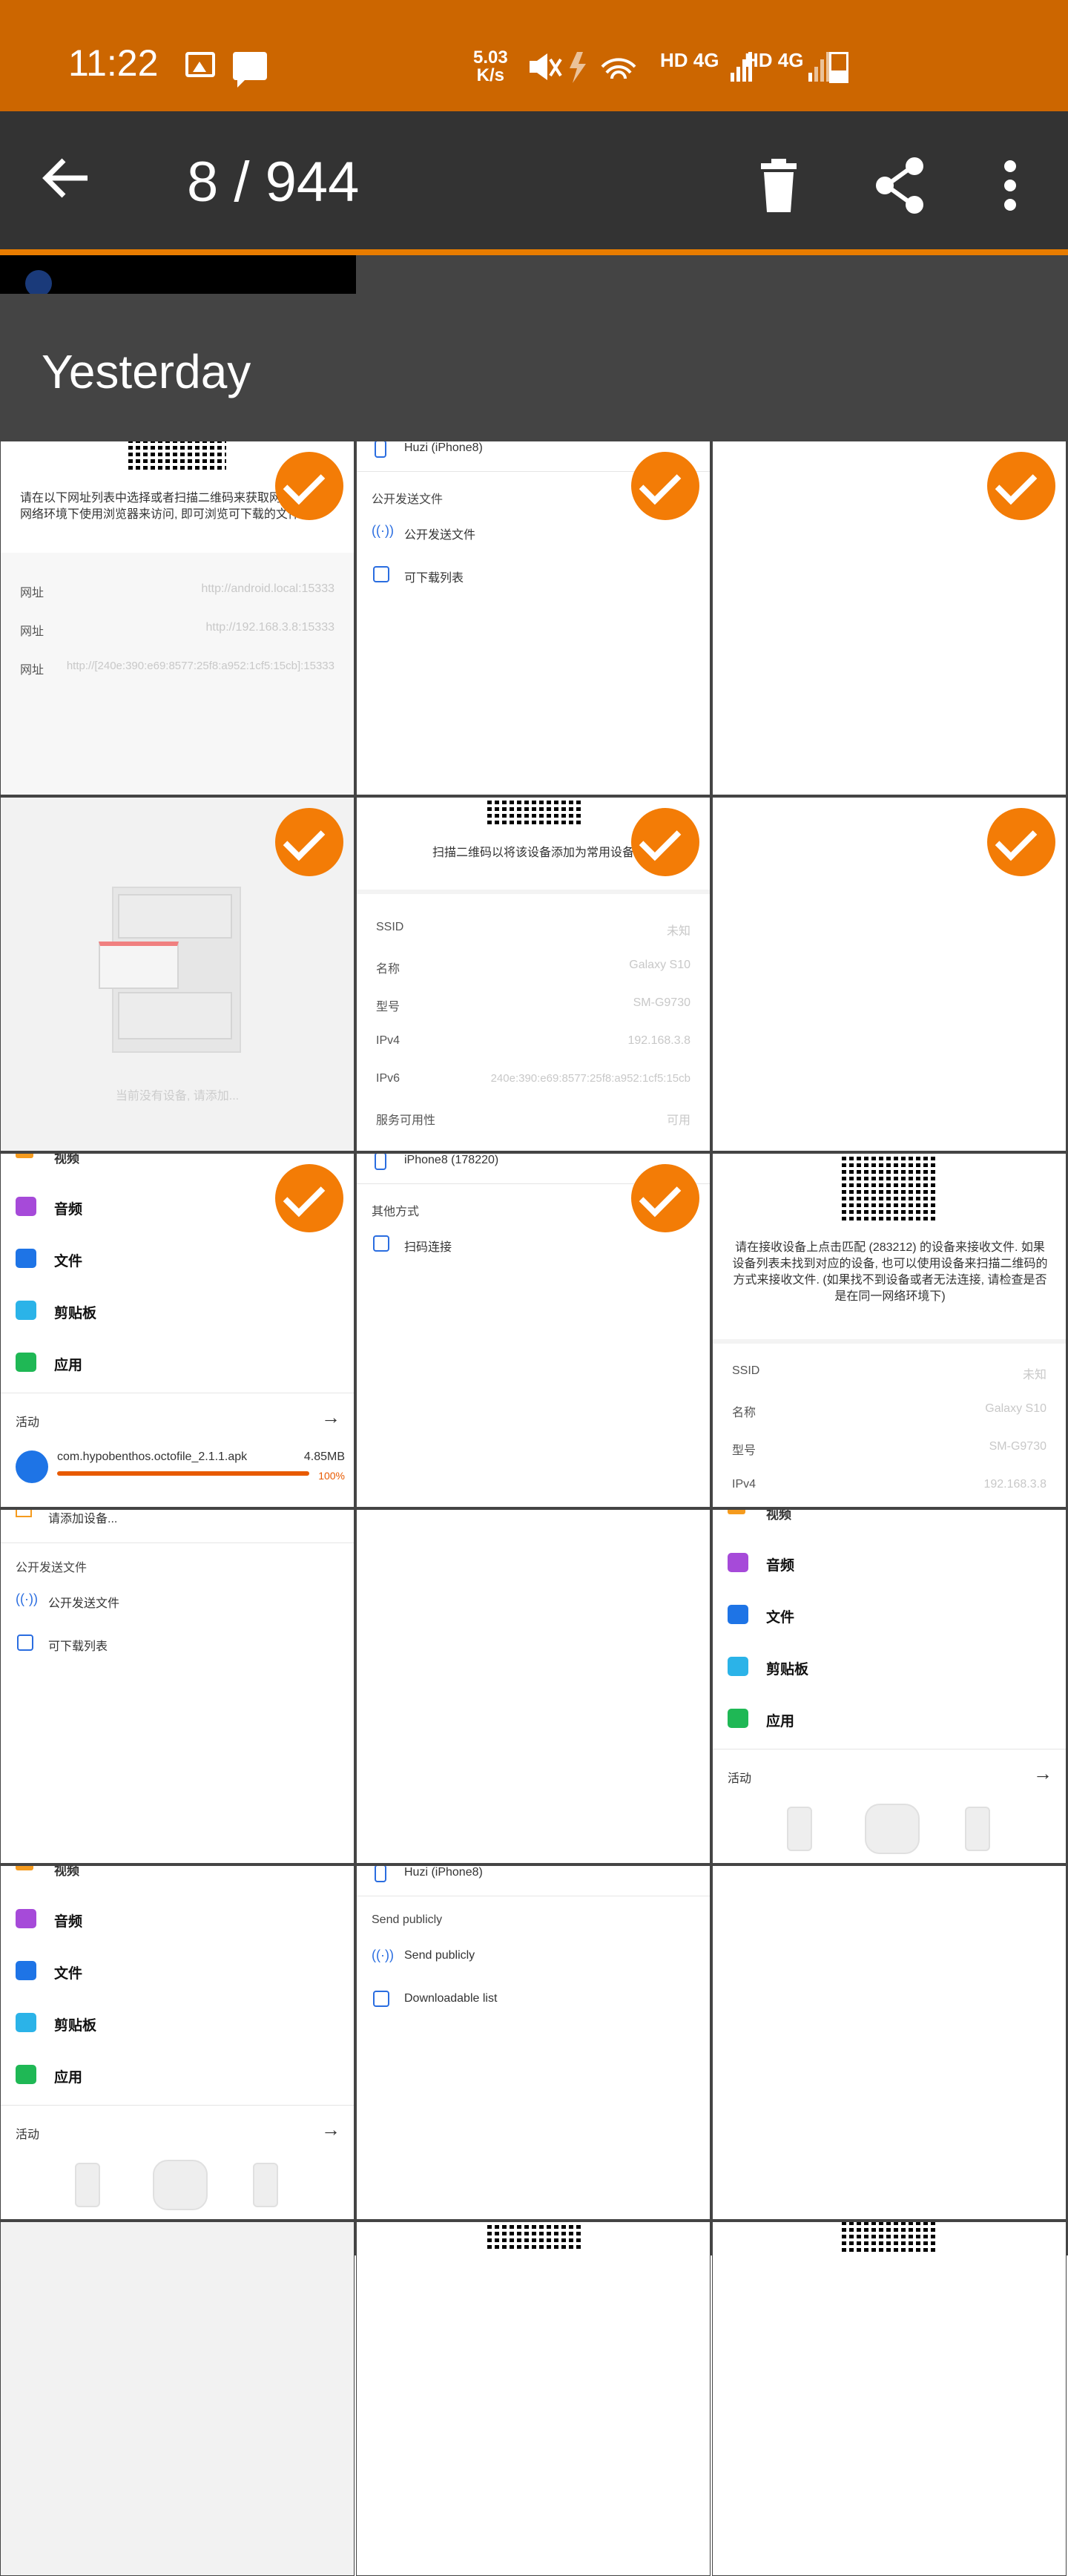  What do you see at coordinates (273, 182) in the screenshot?
I see `image-counter: 8 / 944` at bounding box center [273, 182].